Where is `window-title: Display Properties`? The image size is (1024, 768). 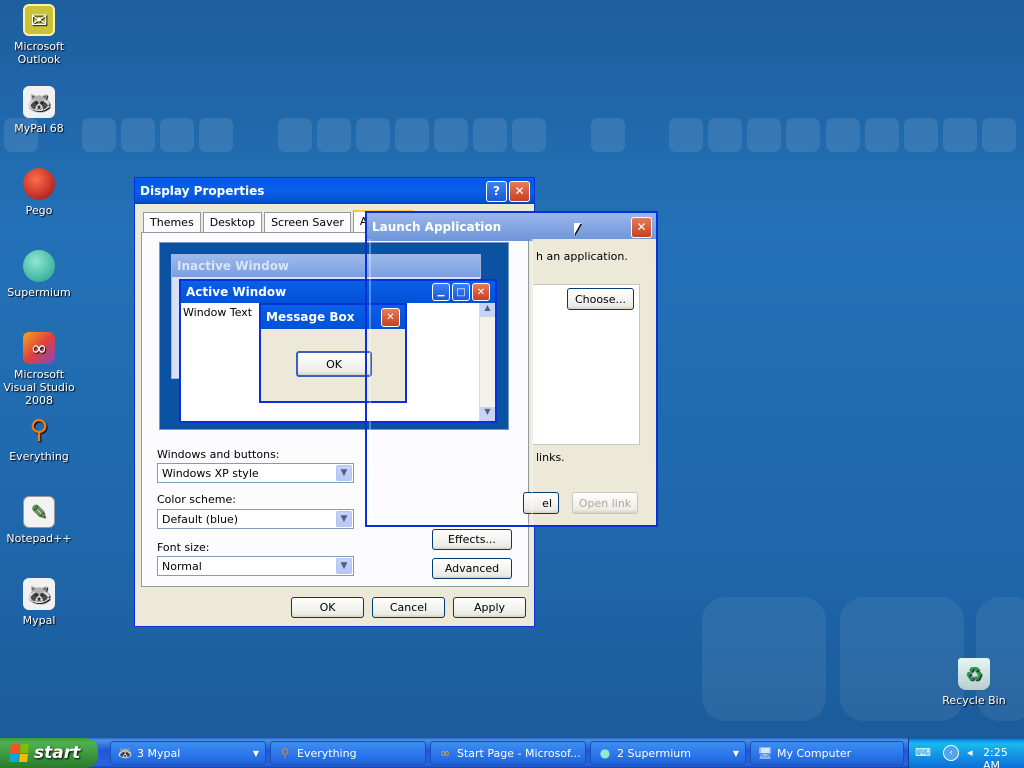
window-title: Display Properties is located at coordinates (202, 191).